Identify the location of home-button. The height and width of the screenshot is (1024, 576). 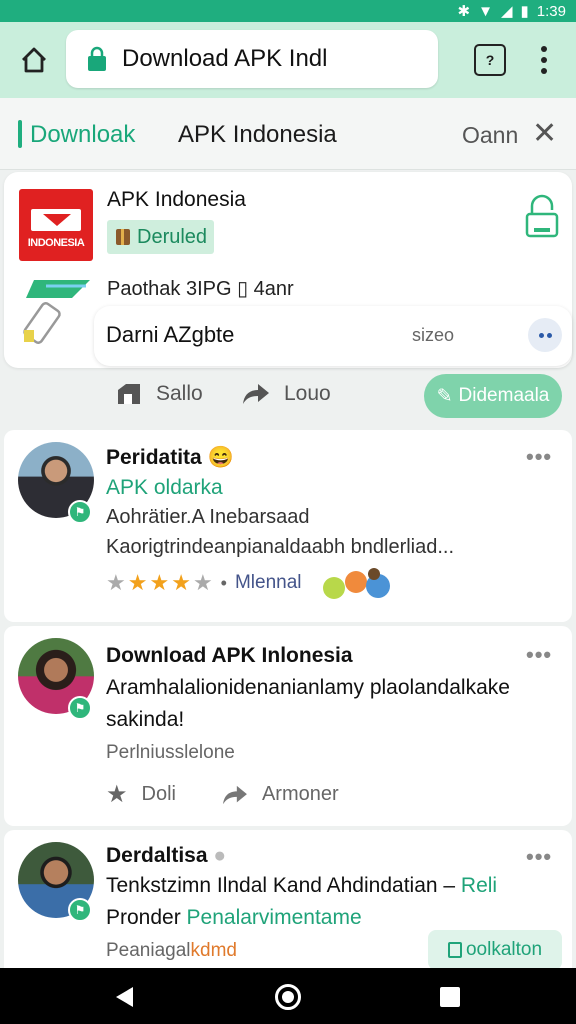
(34, 60).